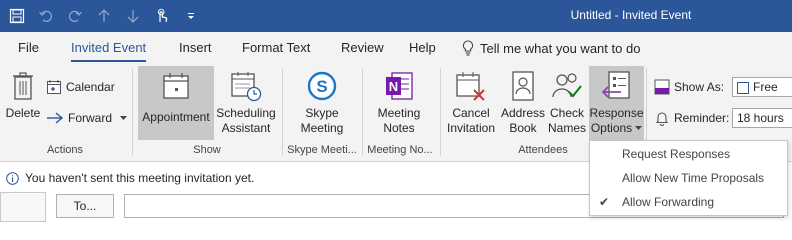 The image size is (792, 240). I want to click on tell-me-text: Tell me what you want to do, so click(560, 48).